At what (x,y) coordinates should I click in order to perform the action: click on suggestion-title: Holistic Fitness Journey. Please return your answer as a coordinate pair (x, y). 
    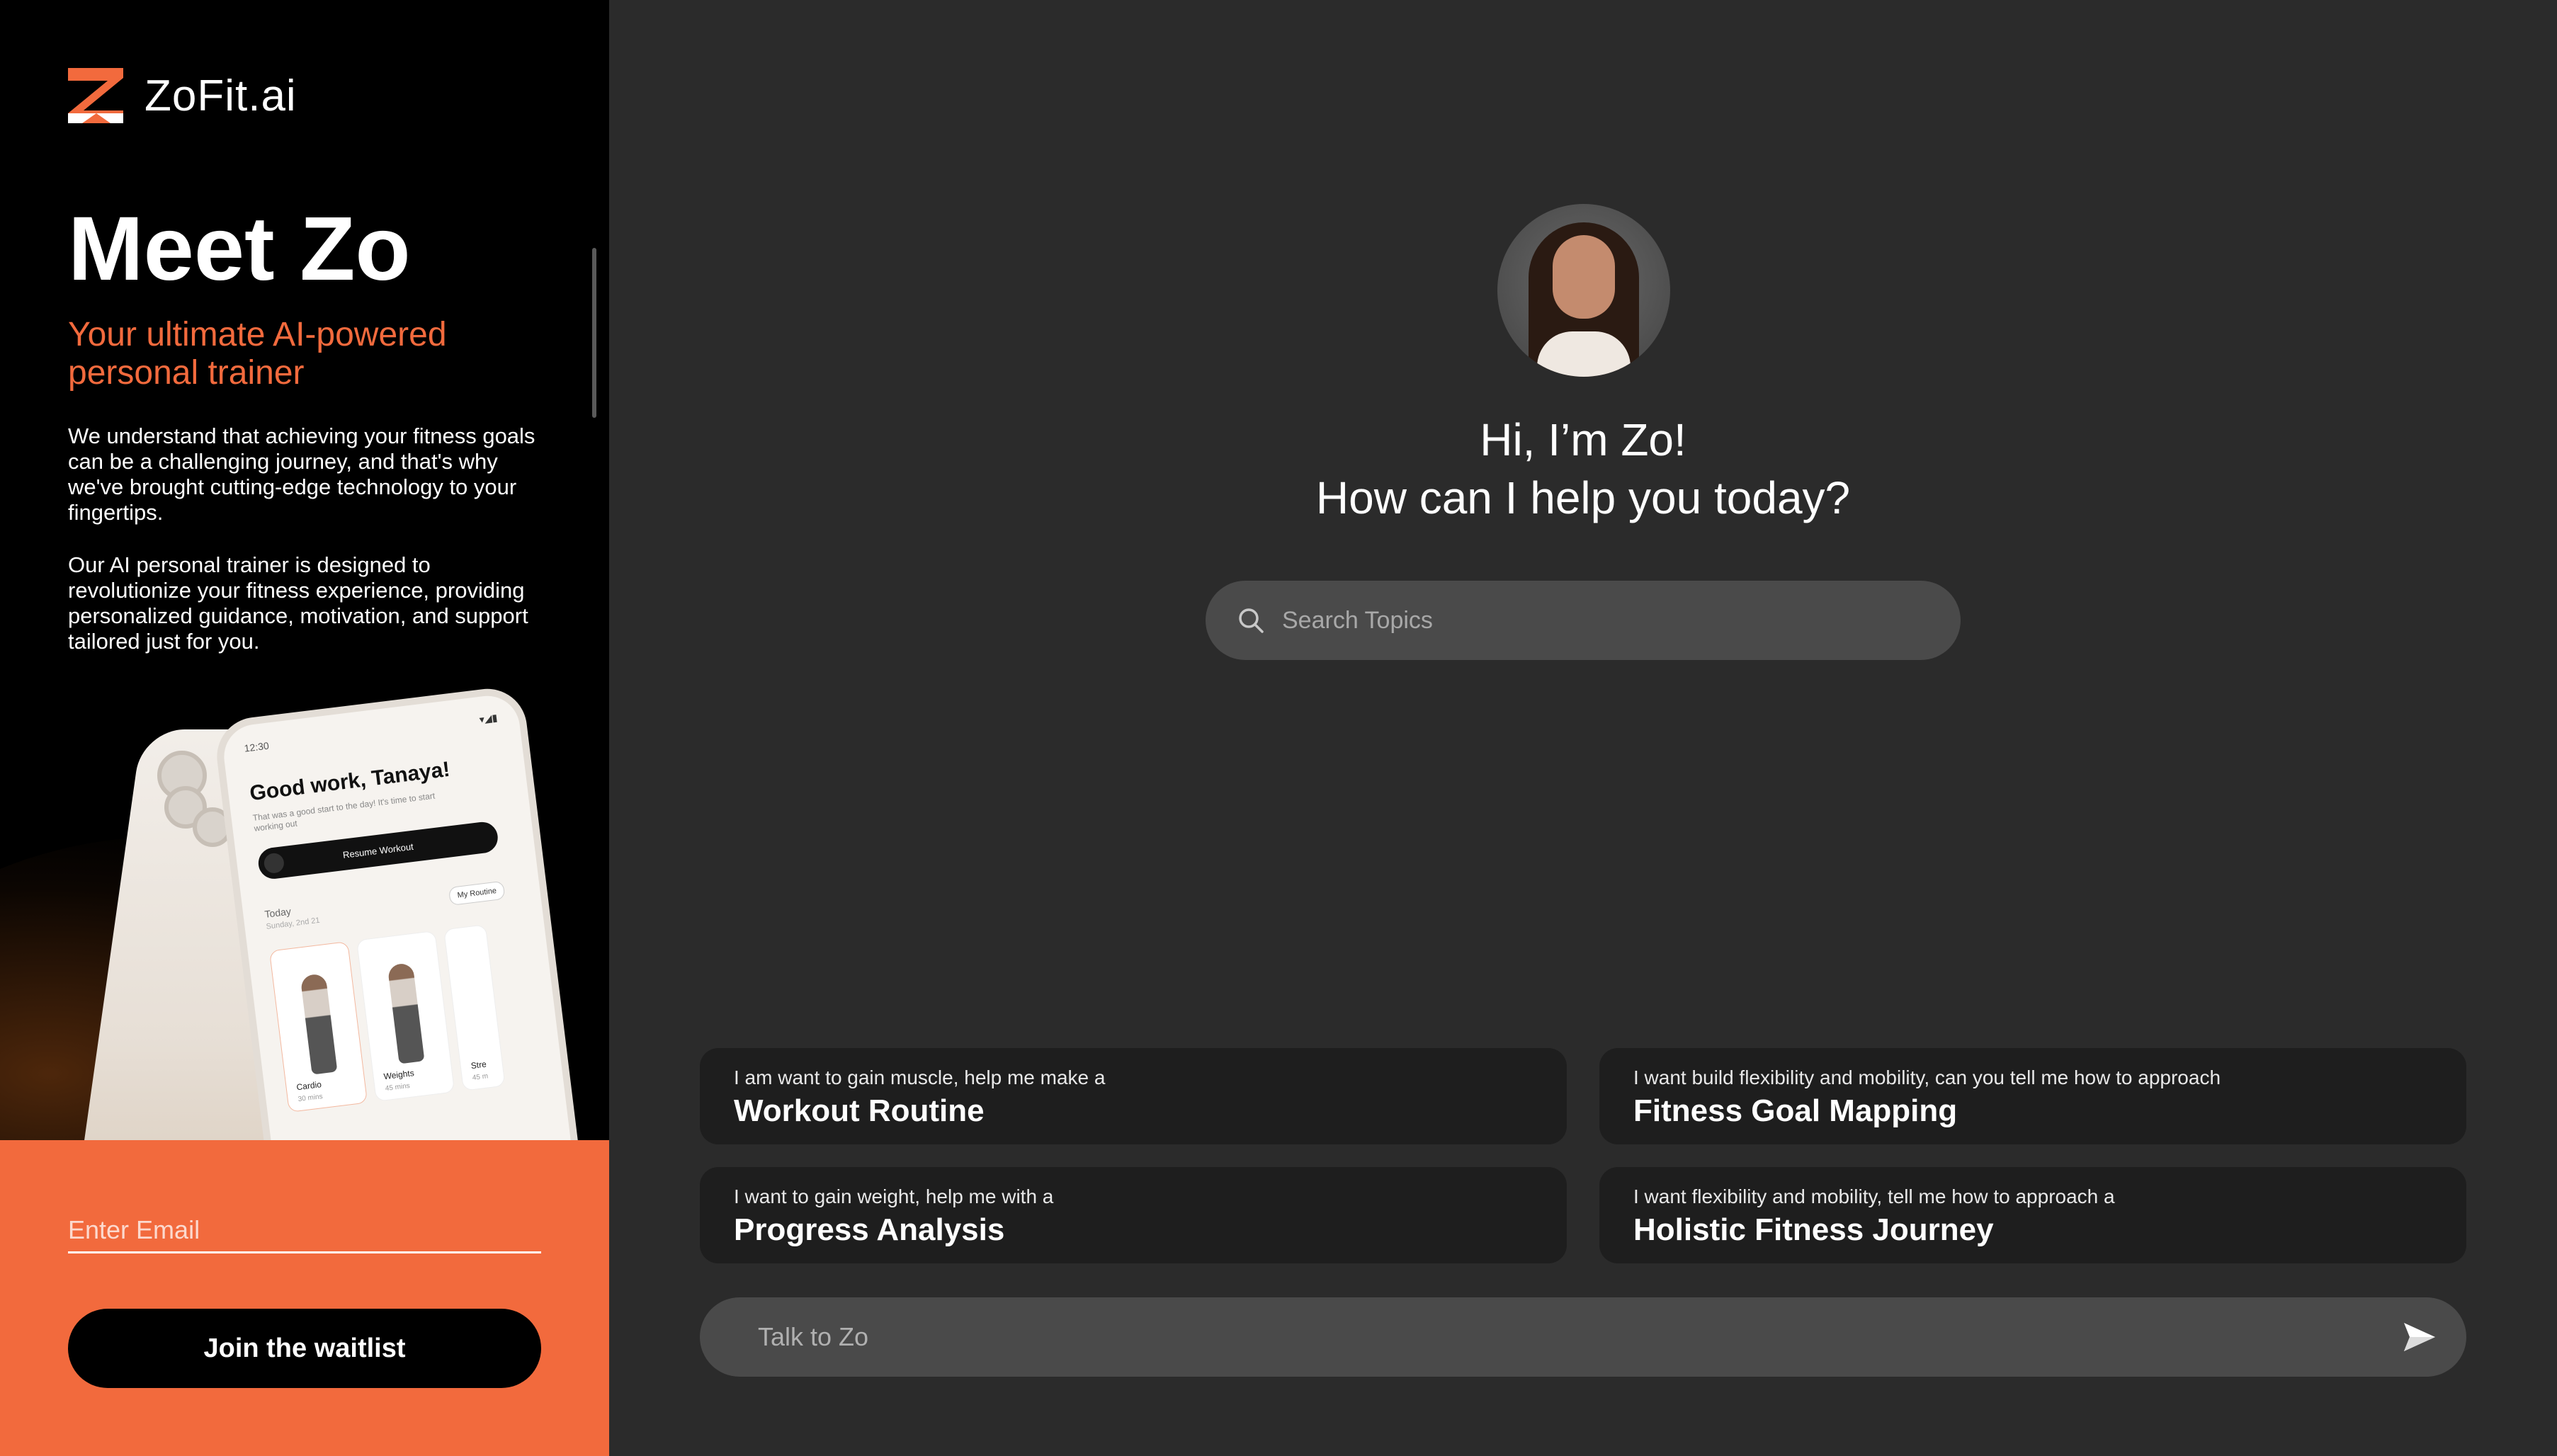
    Looking at the image, I should click on (1814, 1230).